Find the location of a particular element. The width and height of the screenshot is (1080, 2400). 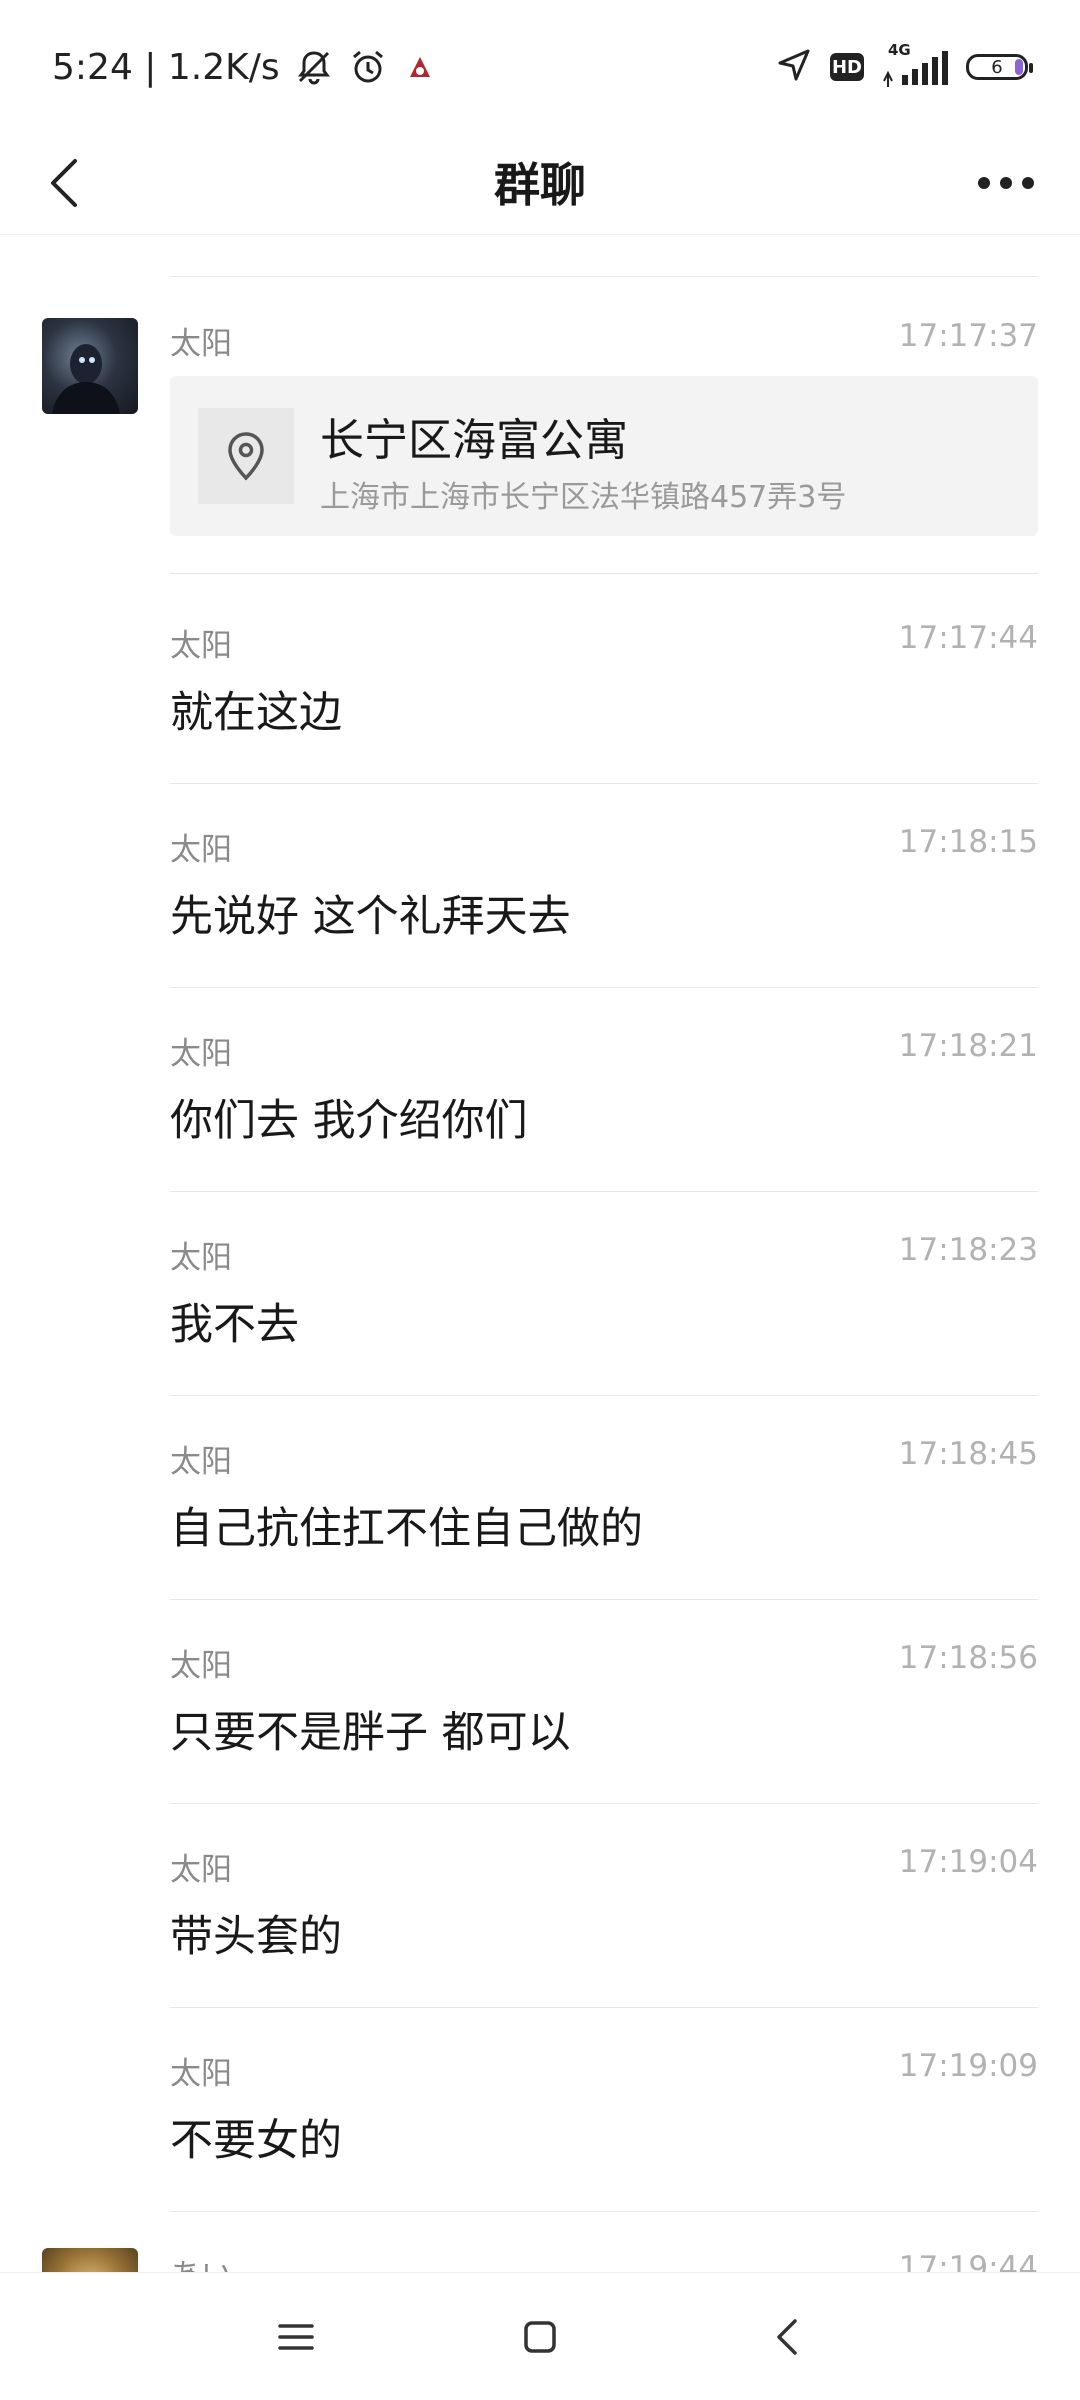

hd-badge: HD is located at coordinates (847, 67).